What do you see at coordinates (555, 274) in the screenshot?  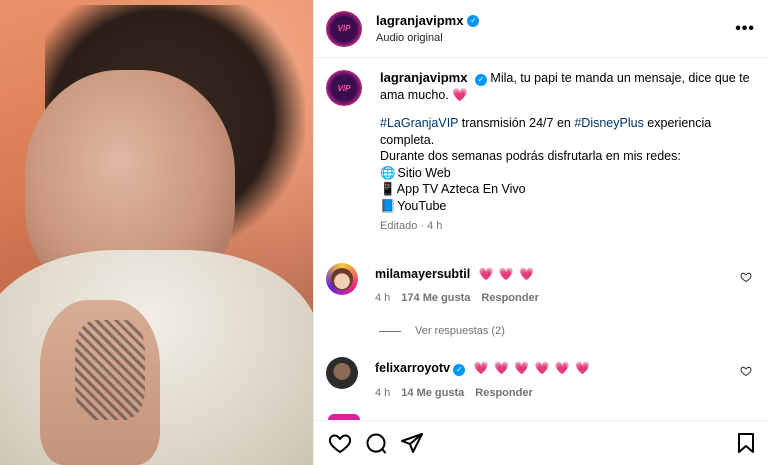 I see `comment-text-row: milamayersubtil 💗 💗 💗` at bounding box center [555, 274].